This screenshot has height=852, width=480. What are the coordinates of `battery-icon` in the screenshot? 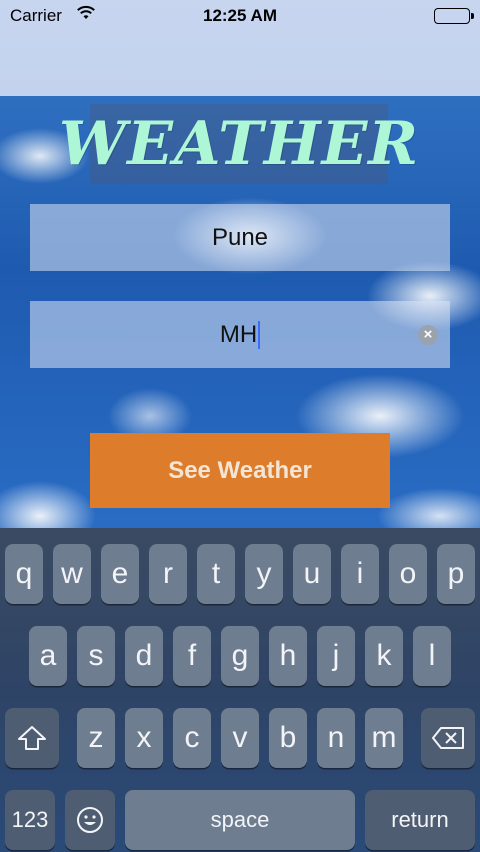 It's located at (454, 16).